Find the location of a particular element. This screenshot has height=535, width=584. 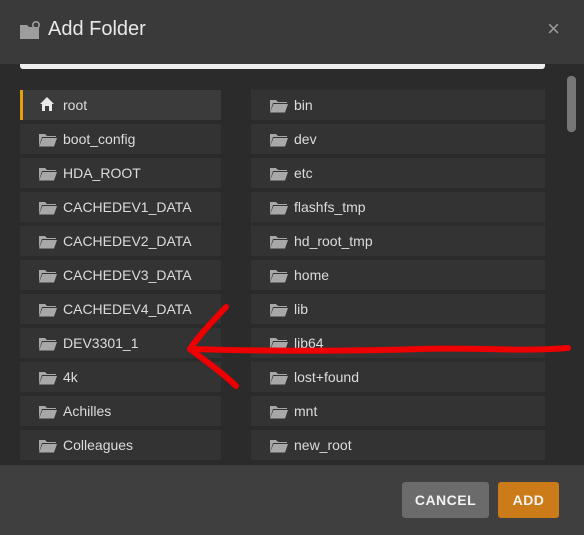

dialog-footer: CANCEL ADD is located at coordinates (292, 500).